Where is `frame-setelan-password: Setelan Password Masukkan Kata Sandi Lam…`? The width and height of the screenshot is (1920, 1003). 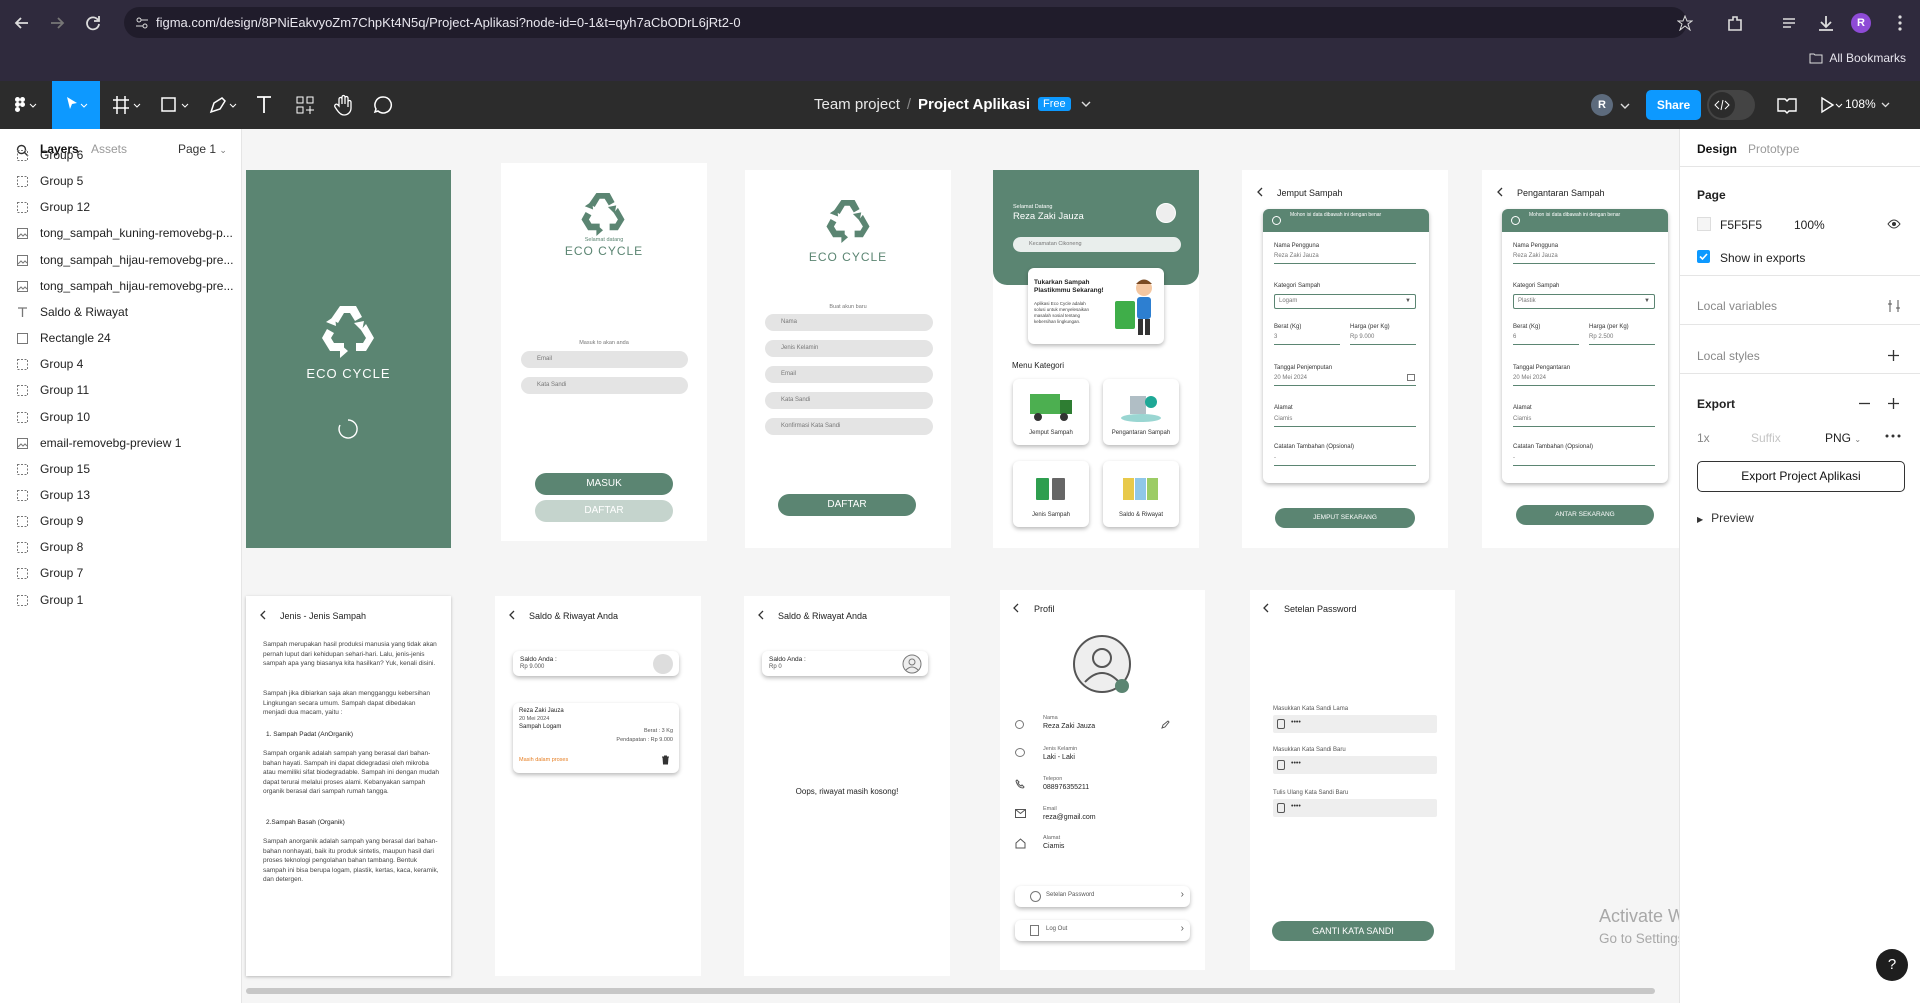
frame-setelan-password: Setelan Password Masukkan Kata Sandi Lam… is located at coordinates (1352, 780).